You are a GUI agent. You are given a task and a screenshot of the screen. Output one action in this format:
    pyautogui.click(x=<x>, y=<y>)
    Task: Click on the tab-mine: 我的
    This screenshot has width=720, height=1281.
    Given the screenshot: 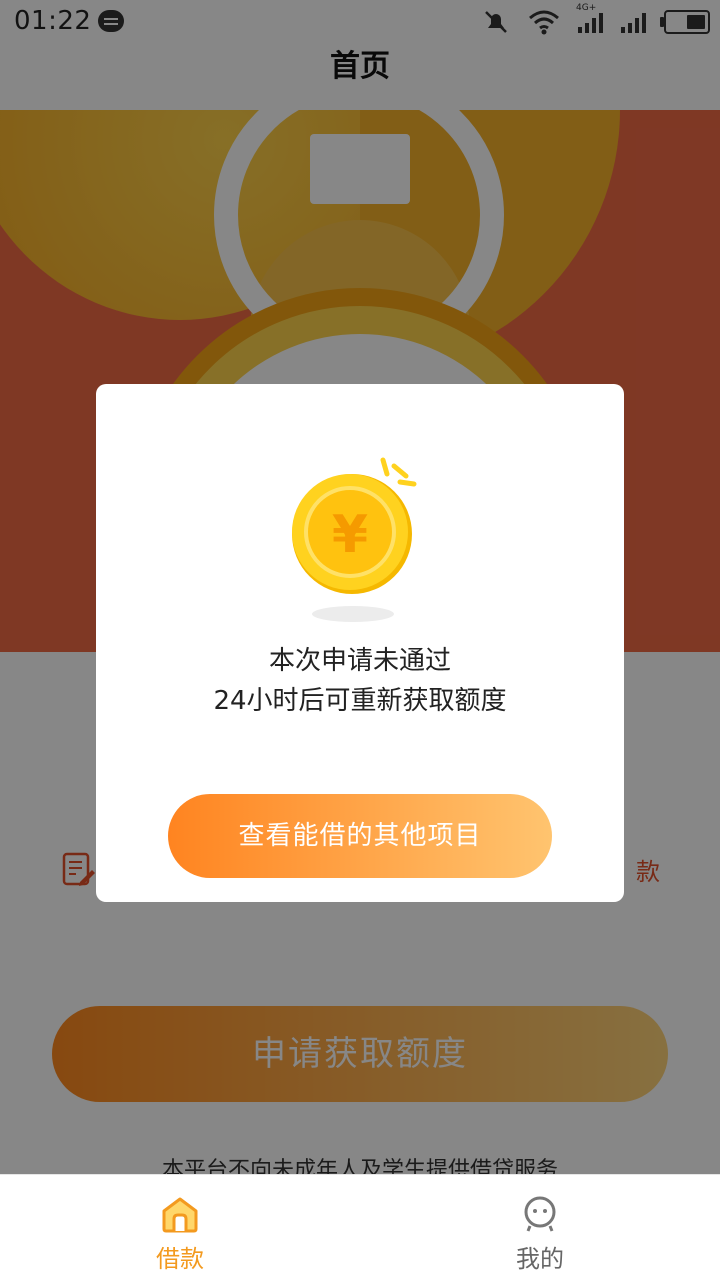 What is the action you would take?
    pyautogui.click(x=540, y=1228)
    